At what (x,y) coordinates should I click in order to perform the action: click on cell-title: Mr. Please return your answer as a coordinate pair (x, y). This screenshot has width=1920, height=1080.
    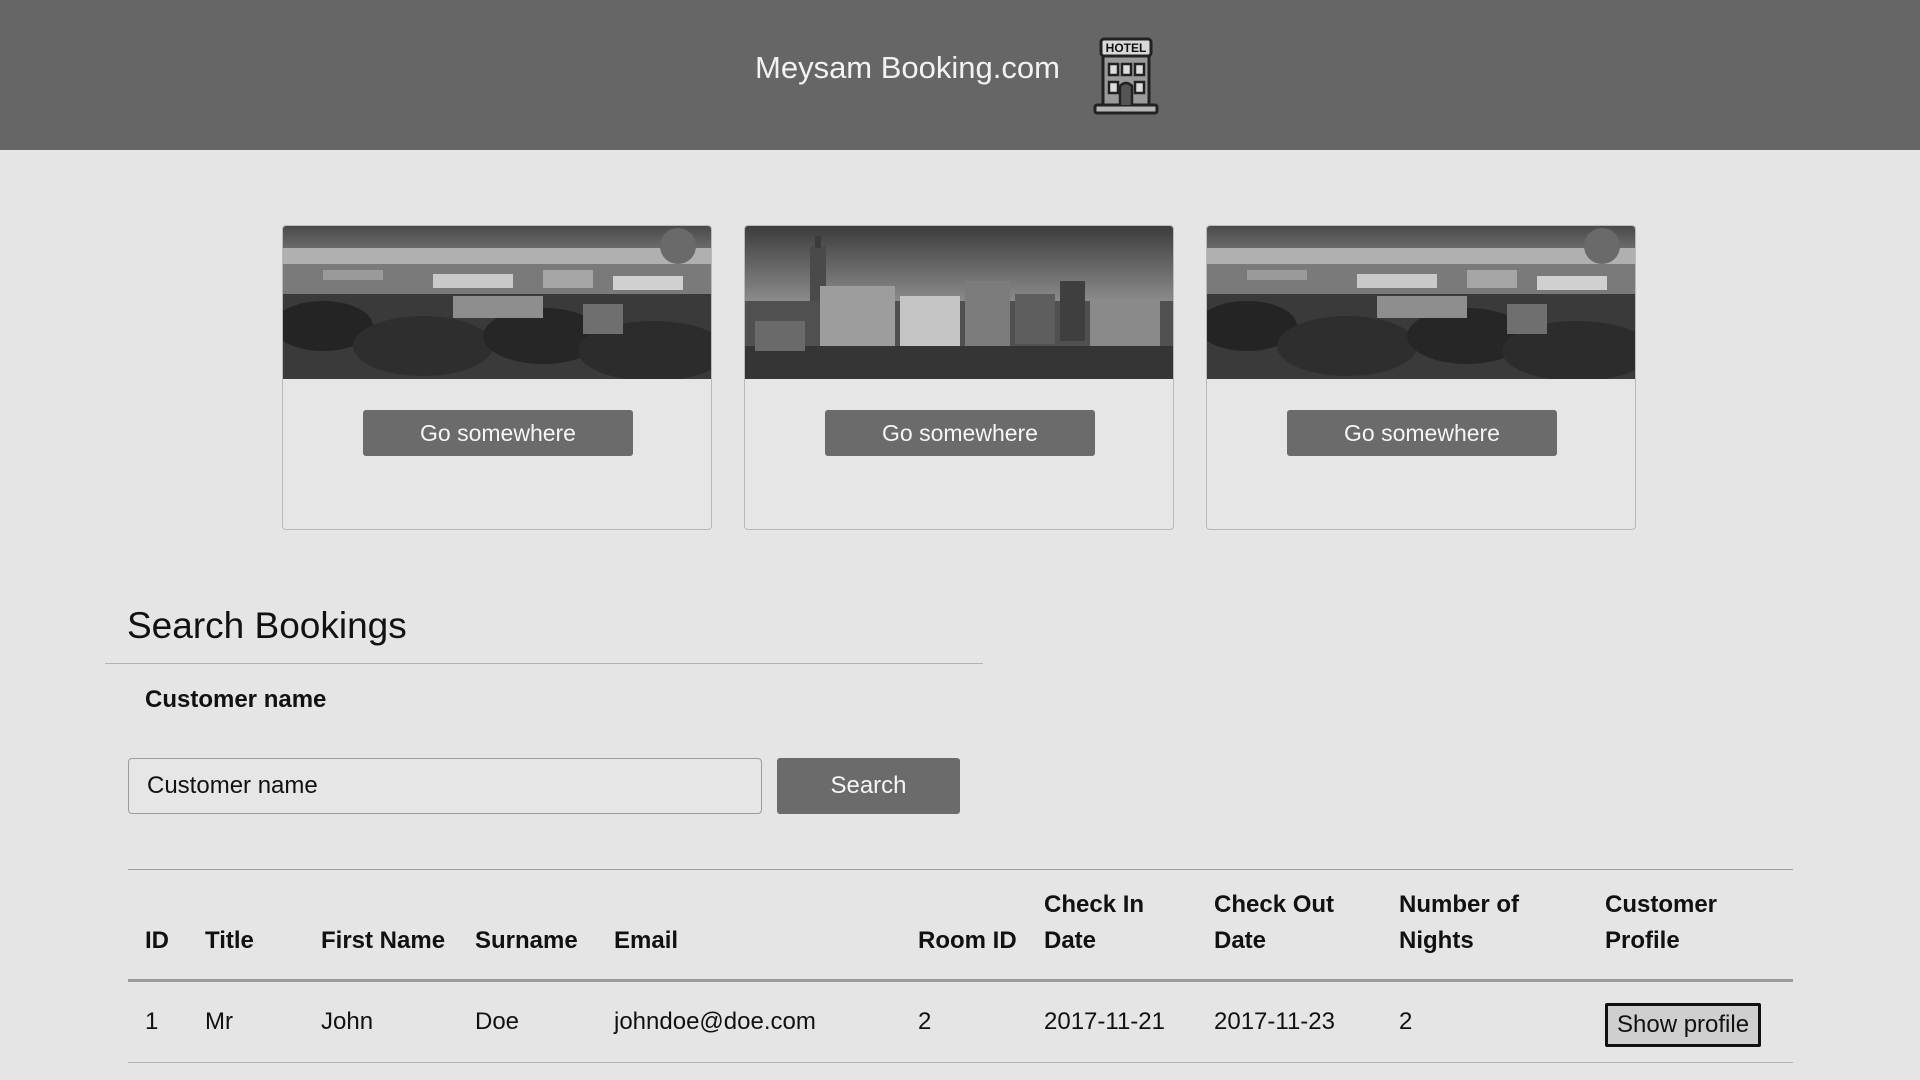
    Looking at the image, I should click on (219, 1021).